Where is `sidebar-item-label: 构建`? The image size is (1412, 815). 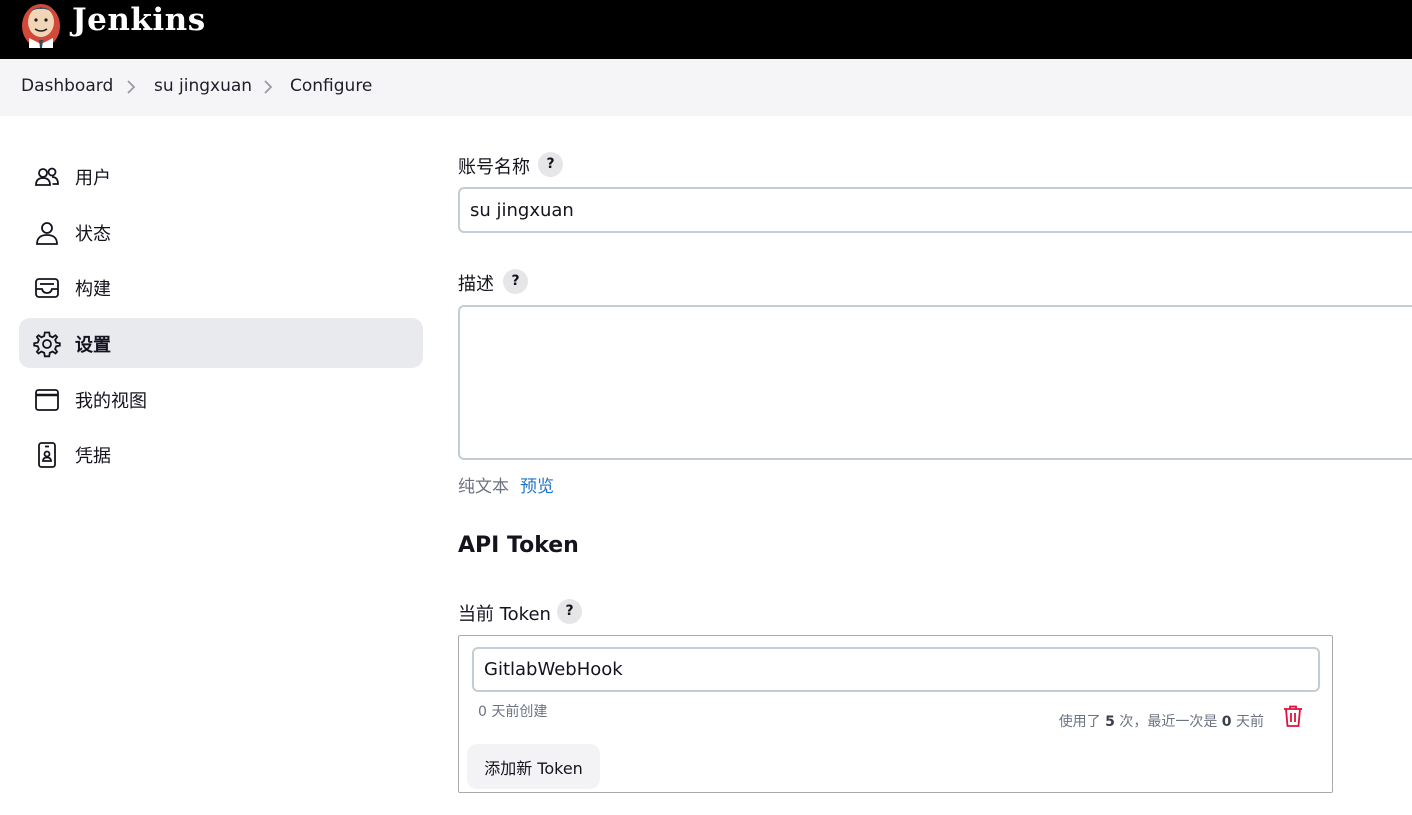
sidebar-item-label: 构建 is located at coordinates (93, 289).